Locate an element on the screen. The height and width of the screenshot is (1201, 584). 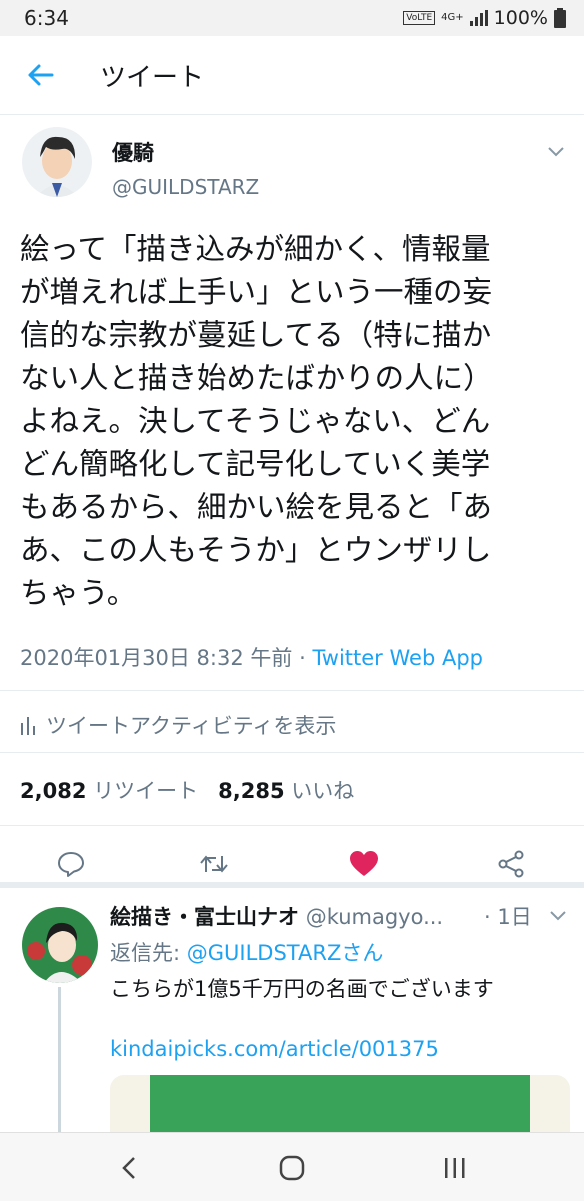
reply-text: こちらが1億5千万円の名画でございます is located at coordinates (302, 989).